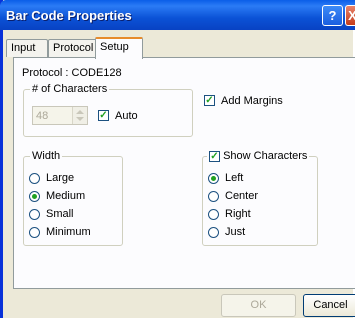 This screenshot has width=355, height=318. What do you see at coordinates (69, 15) in the screenshot?
I see `window-title: Bar Code Properties` at bounding box center [69, 15].